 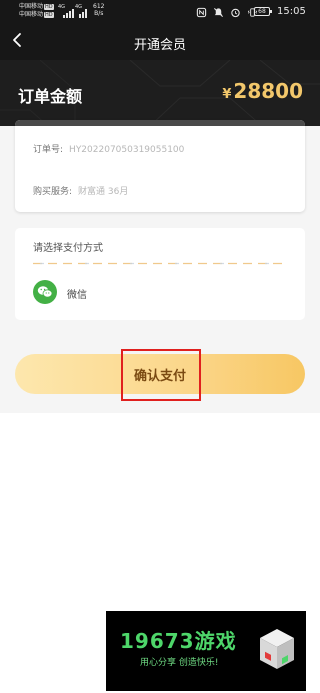 What do you see at coordinates (53, 192) in the screenshot?
I see `service-label: 购买服务:` at bounding box center [53, 192].